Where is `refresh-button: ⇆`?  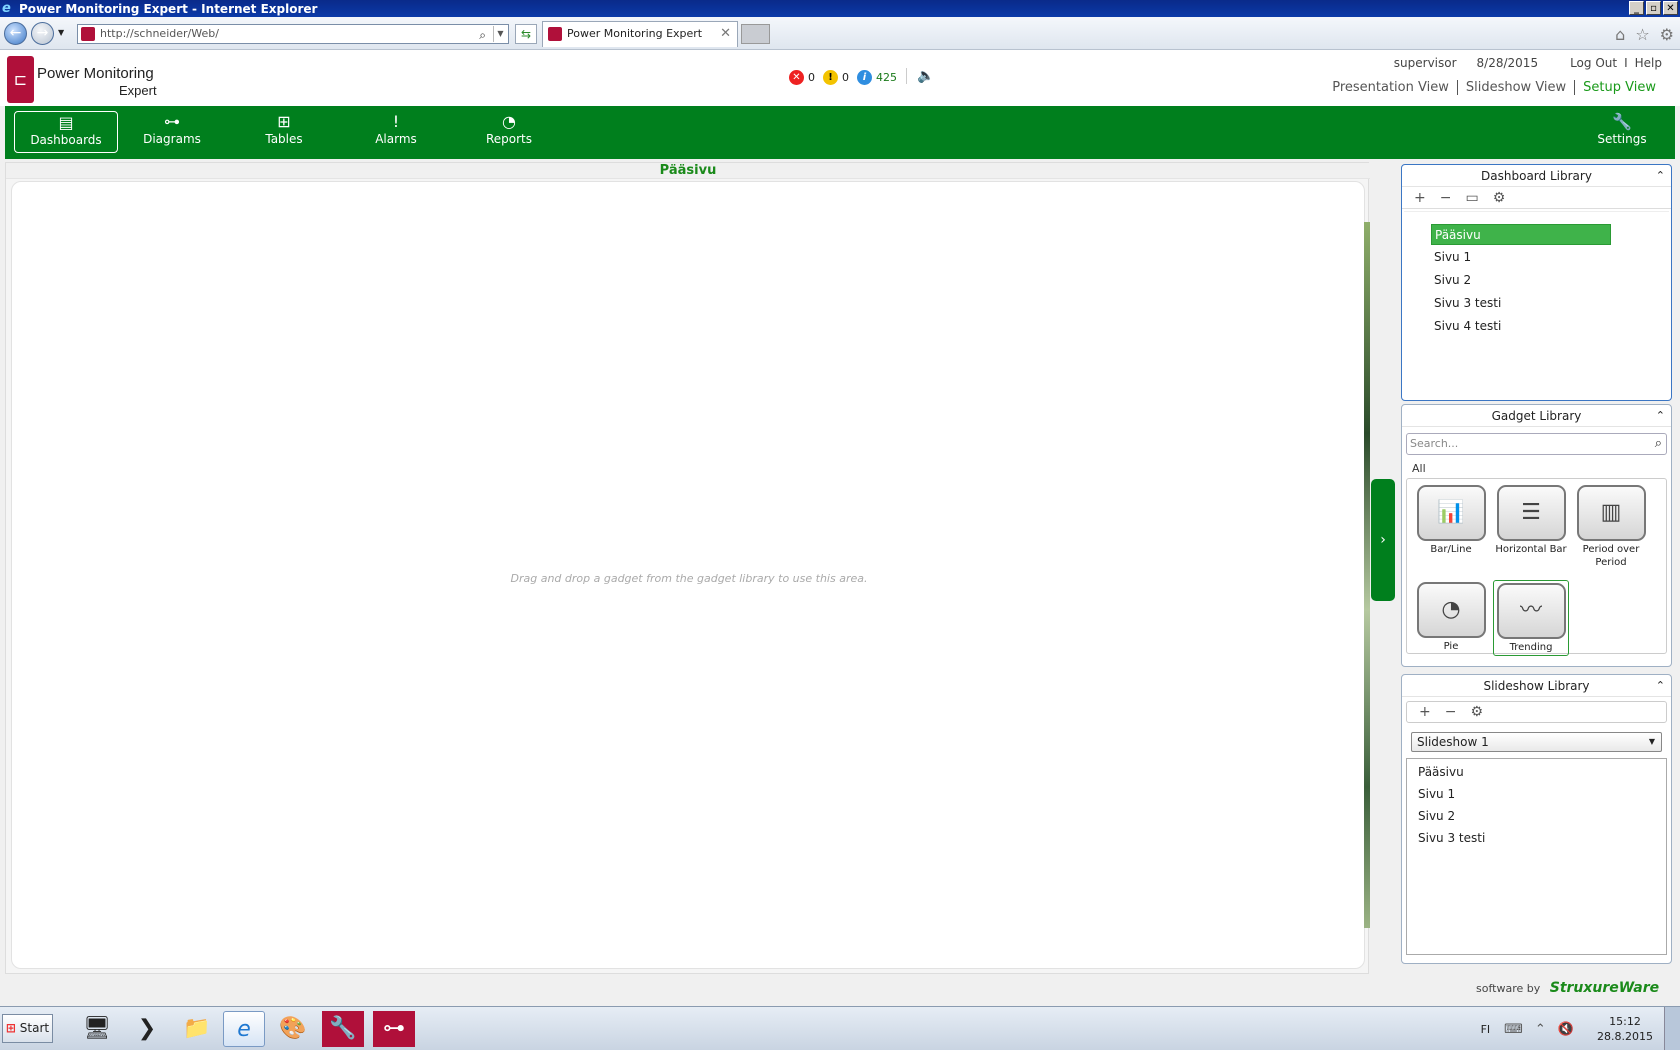
refresh-button: ⇆ is located at coordinates (526, 34).